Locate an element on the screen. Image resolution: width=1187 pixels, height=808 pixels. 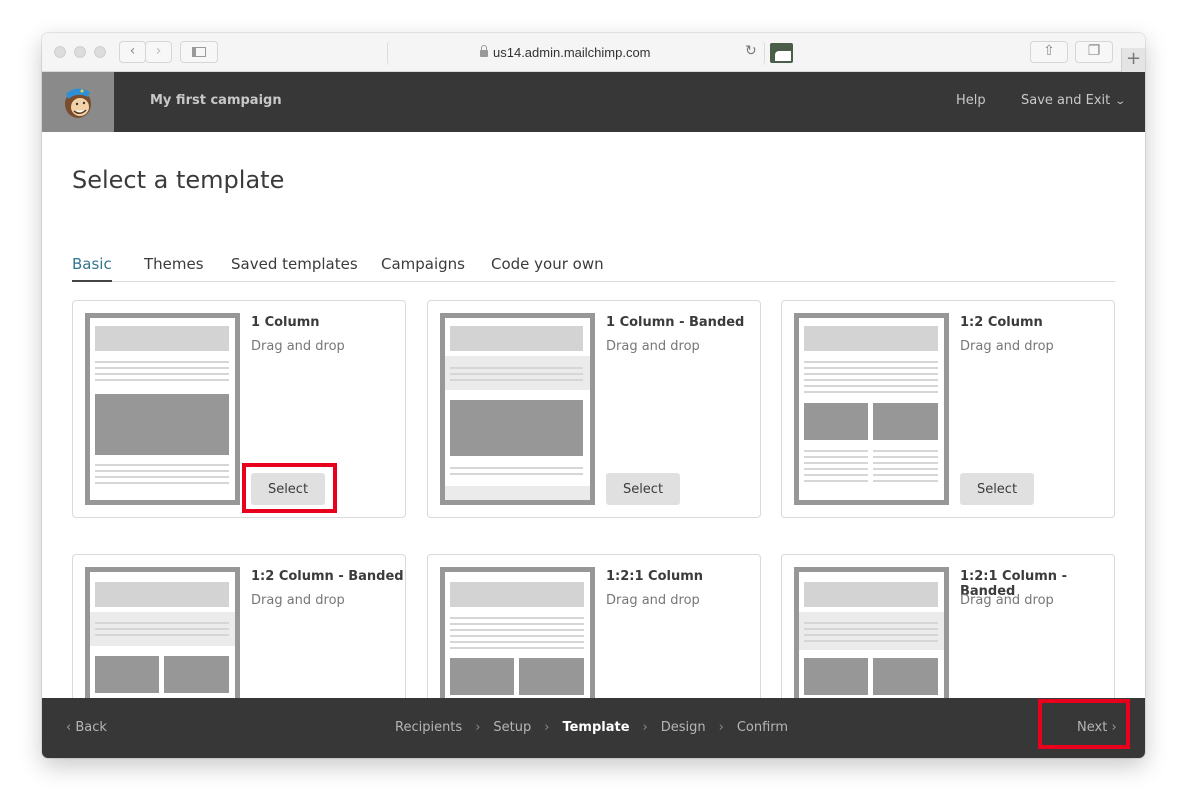
new-tab-button: + is located at coordinates (1133, 60).